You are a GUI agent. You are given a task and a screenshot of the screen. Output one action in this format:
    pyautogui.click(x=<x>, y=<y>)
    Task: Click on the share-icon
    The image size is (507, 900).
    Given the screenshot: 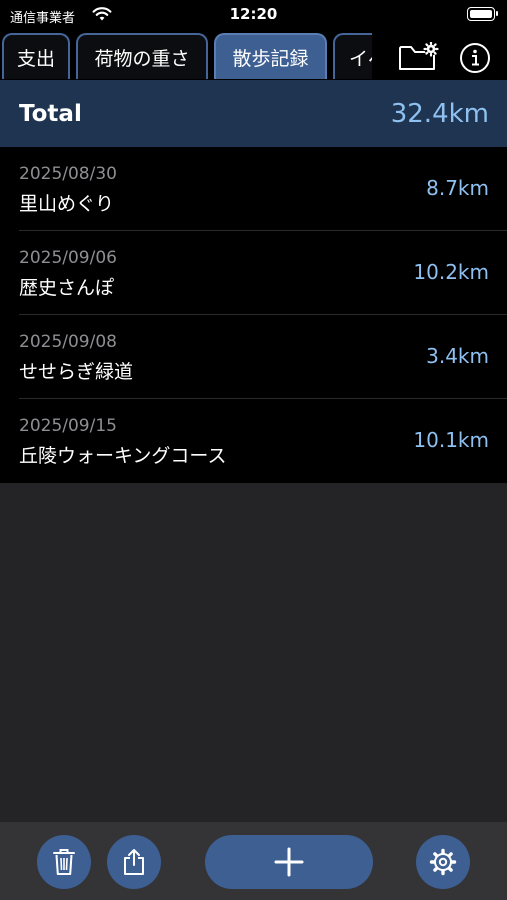 What is the action you would take?
    pyautogui.click(x=134, y=862)
    